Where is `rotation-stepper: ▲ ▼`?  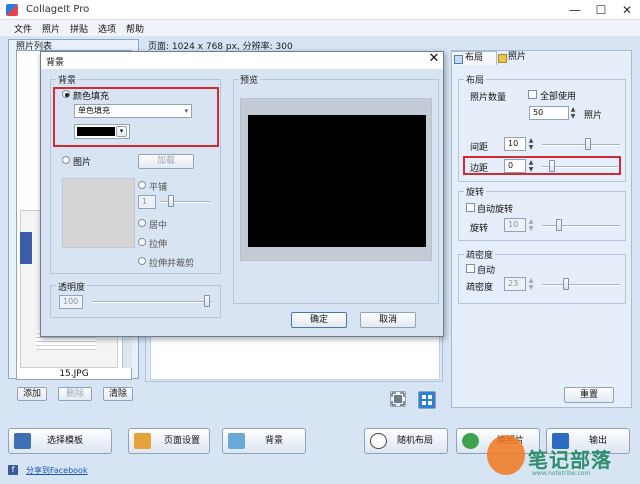
rotation-stepper: ▲ ▼ is located at coordinates (531, 225).